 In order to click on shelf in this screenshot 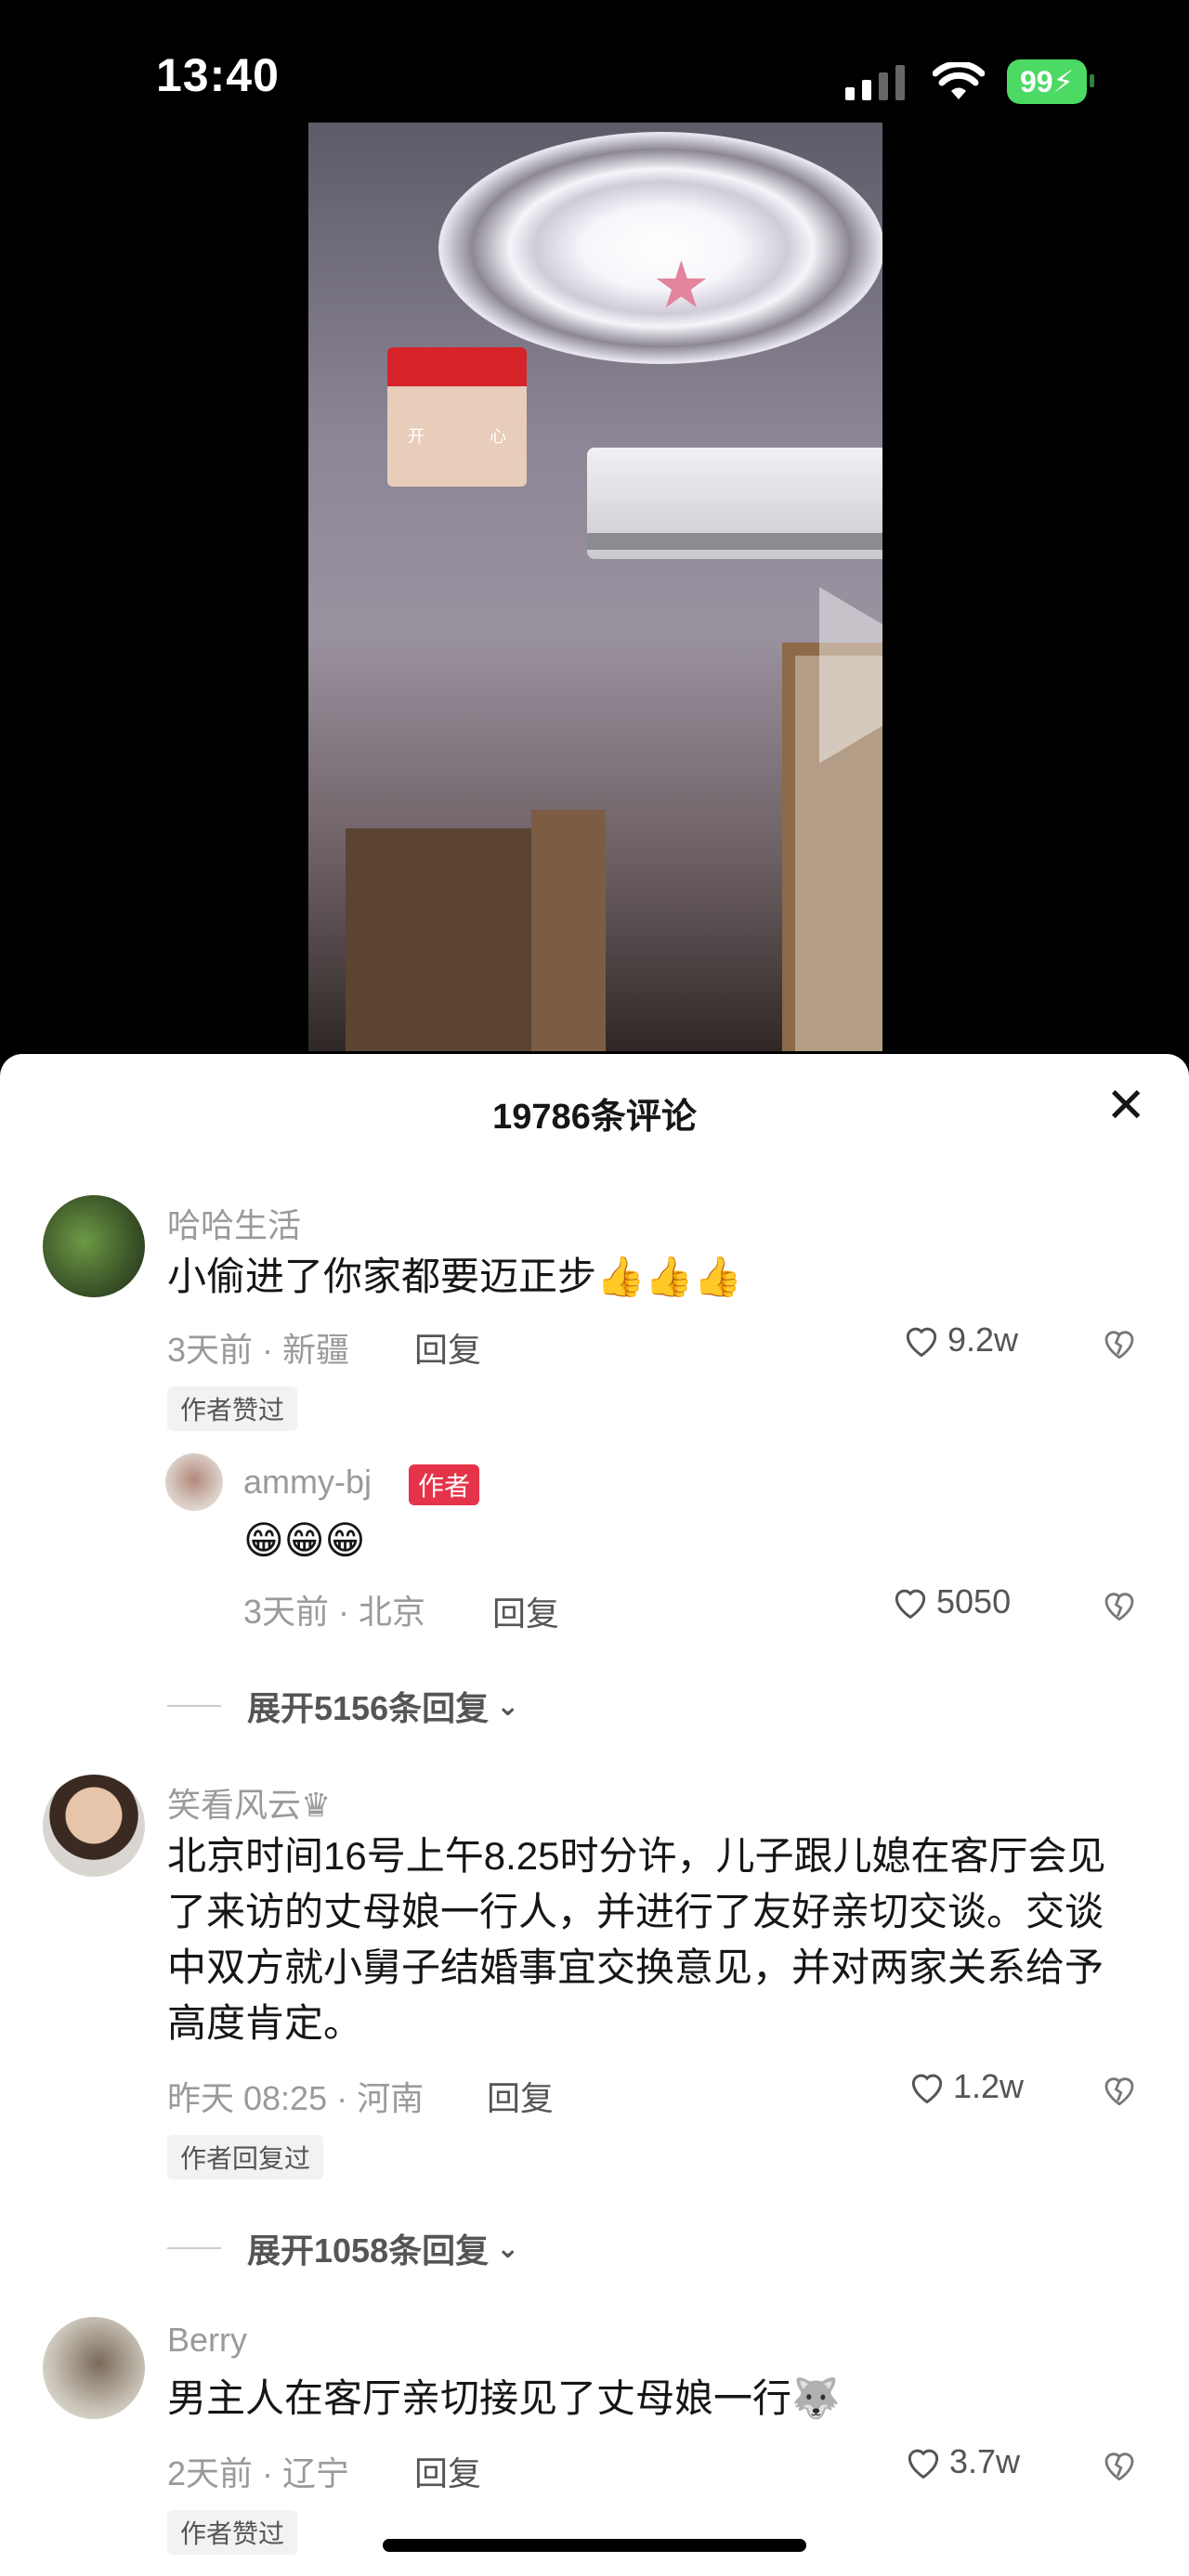, I will do `click(448, 939)`.